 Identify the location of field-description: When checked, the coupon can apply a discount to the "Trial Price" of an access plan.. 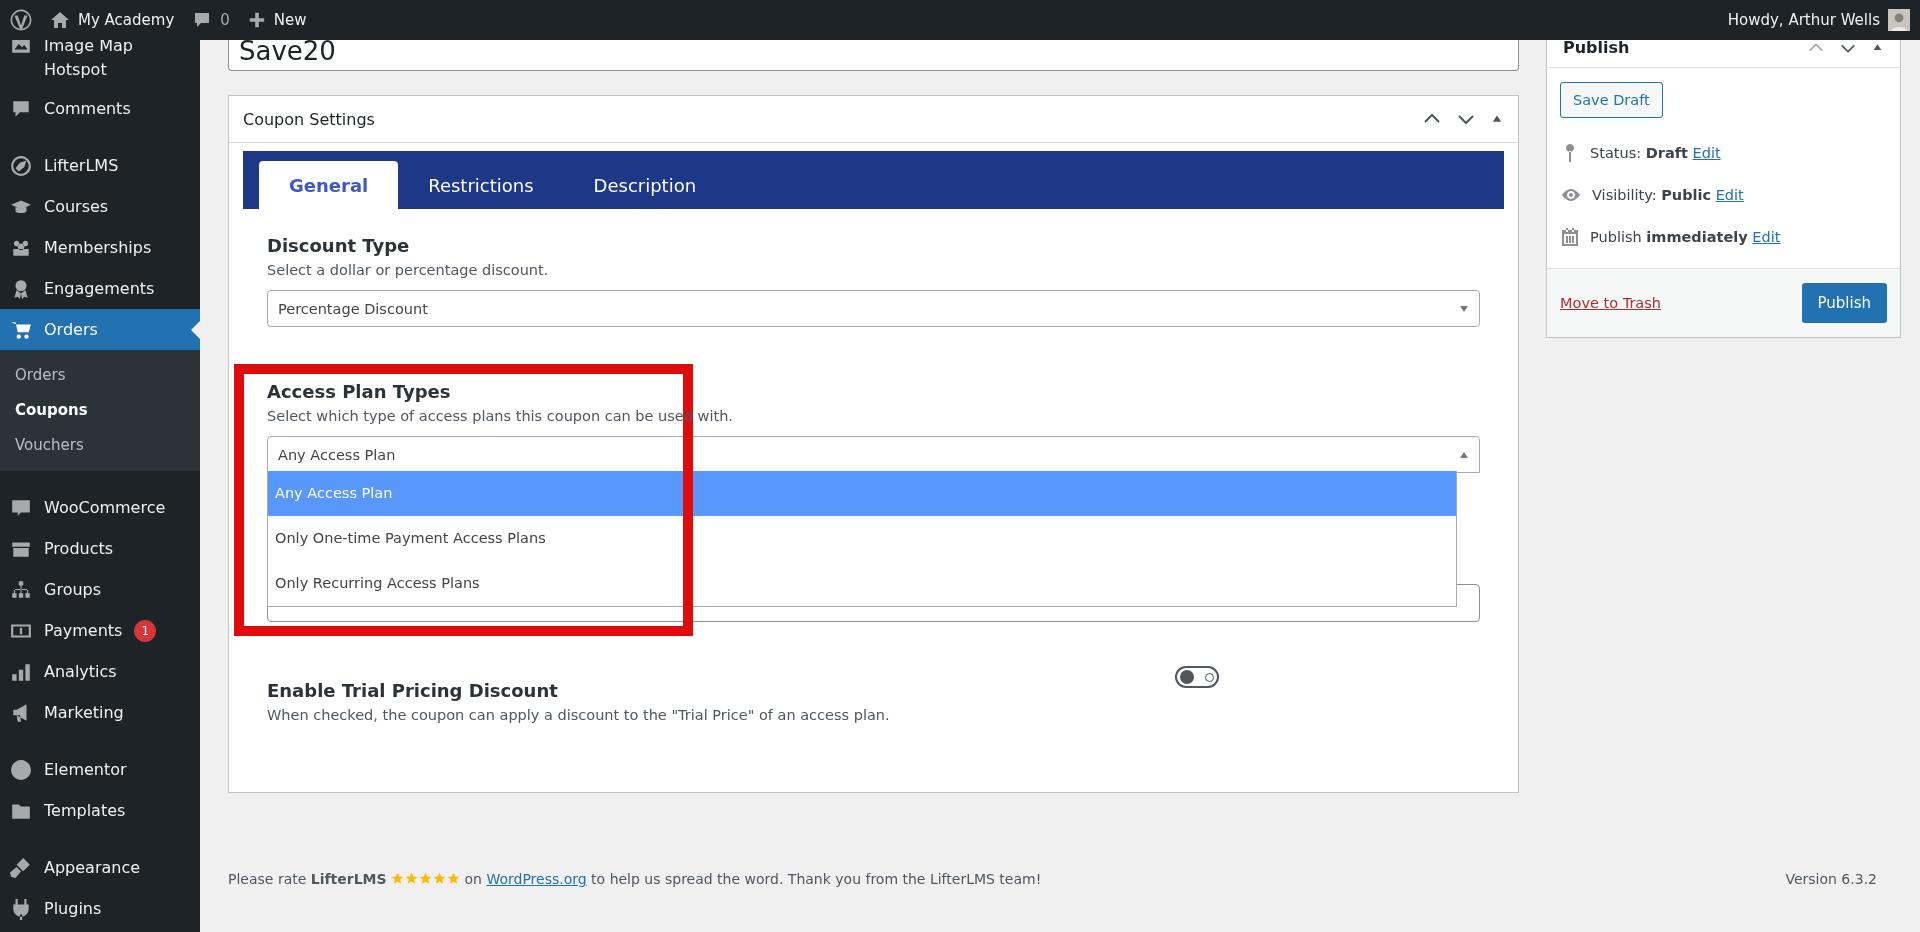
(579, 715).